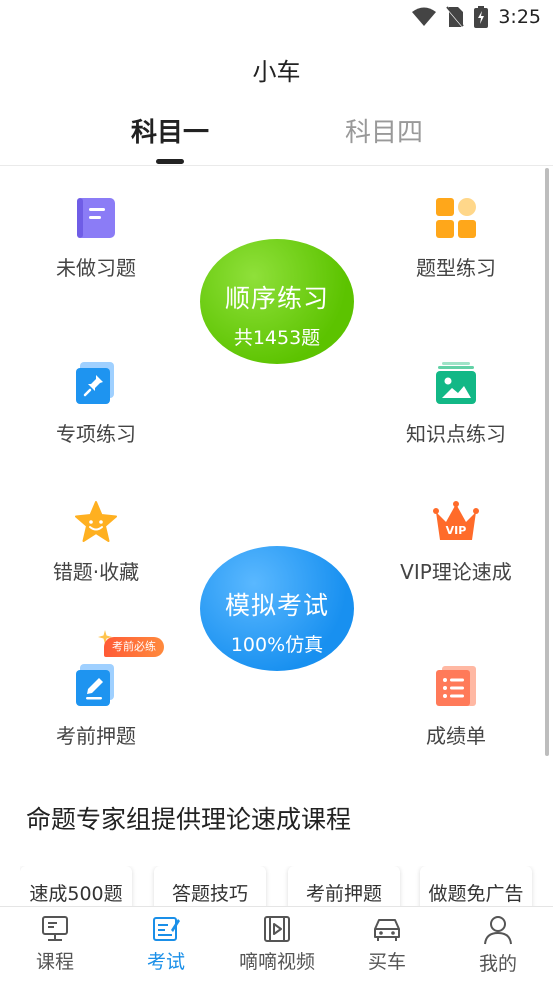 The image size is (553, 983). I want to click on must-practice-badge: 考前必练, so click(134, 647).